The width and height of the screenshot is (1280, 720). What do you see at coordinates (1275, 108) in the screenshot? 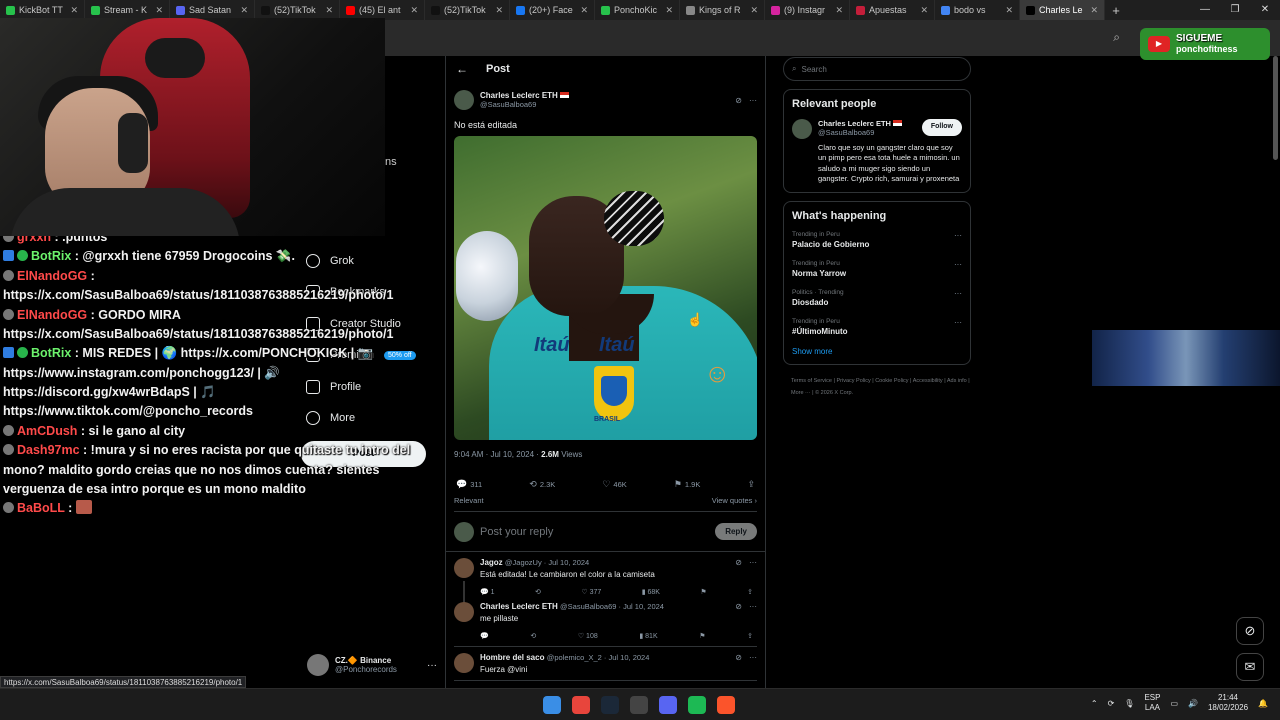
I see `scrollbar` at bounding box center [1275, 108].